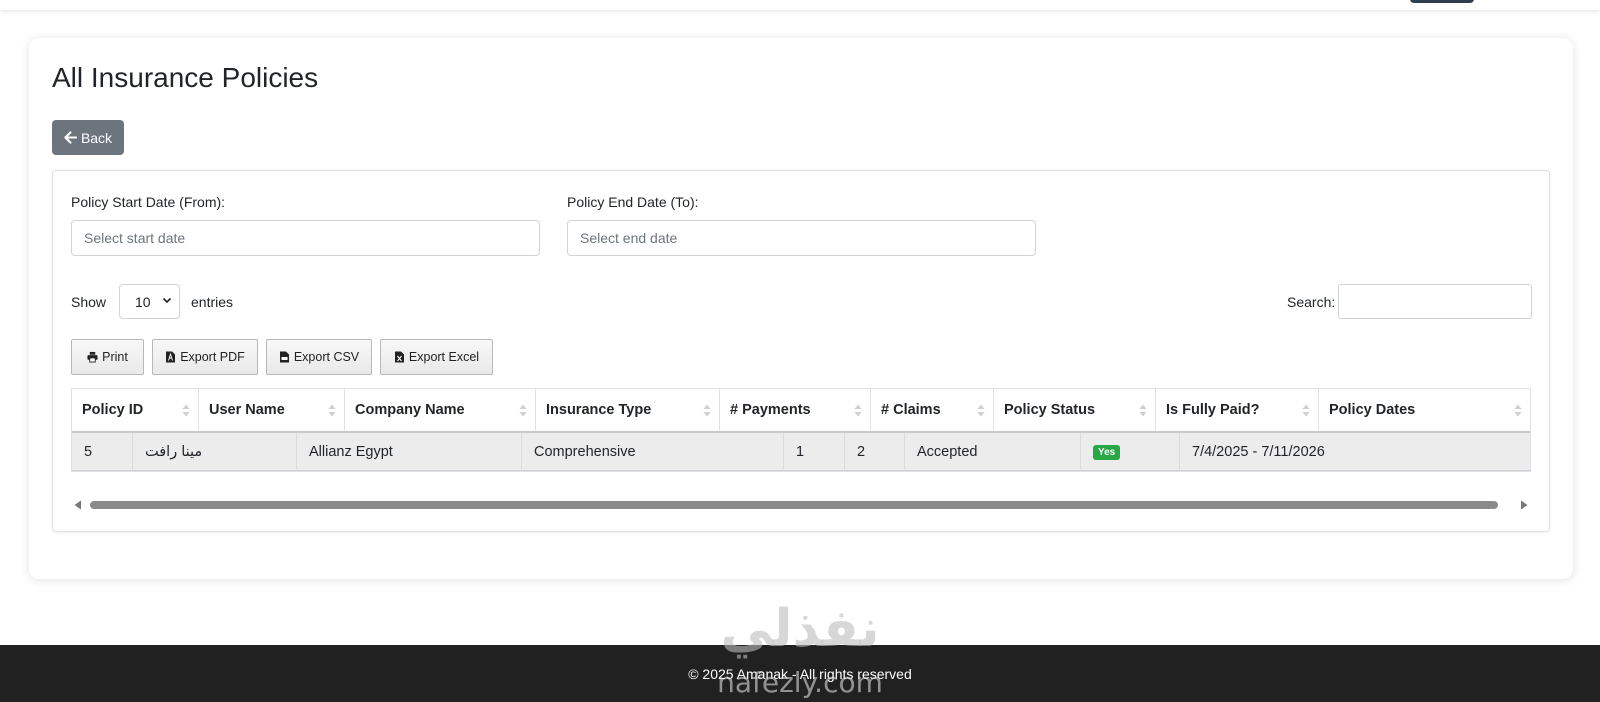 Image resolution: width=1600 pixels, height=702 pixels. I want to click on export-excel-label: Export Excel, so click(444, 357).